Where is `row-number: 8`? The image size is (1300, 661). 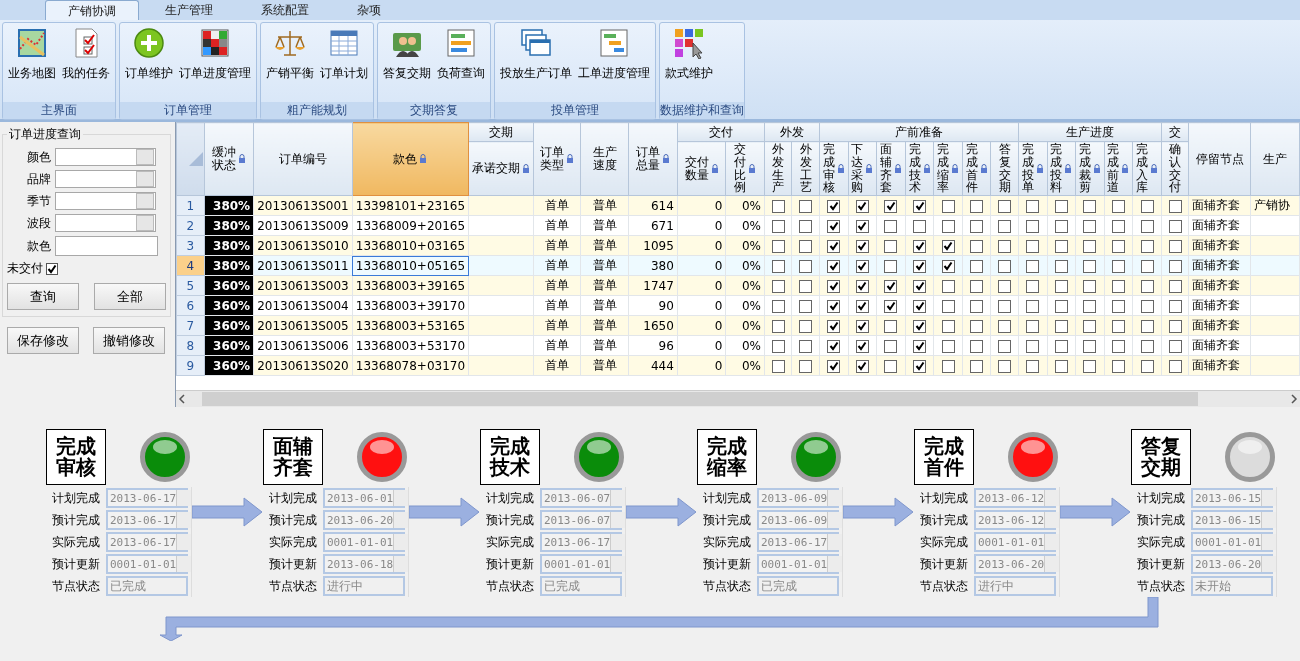
row-number: 8 is located at coordinates (190, 345).